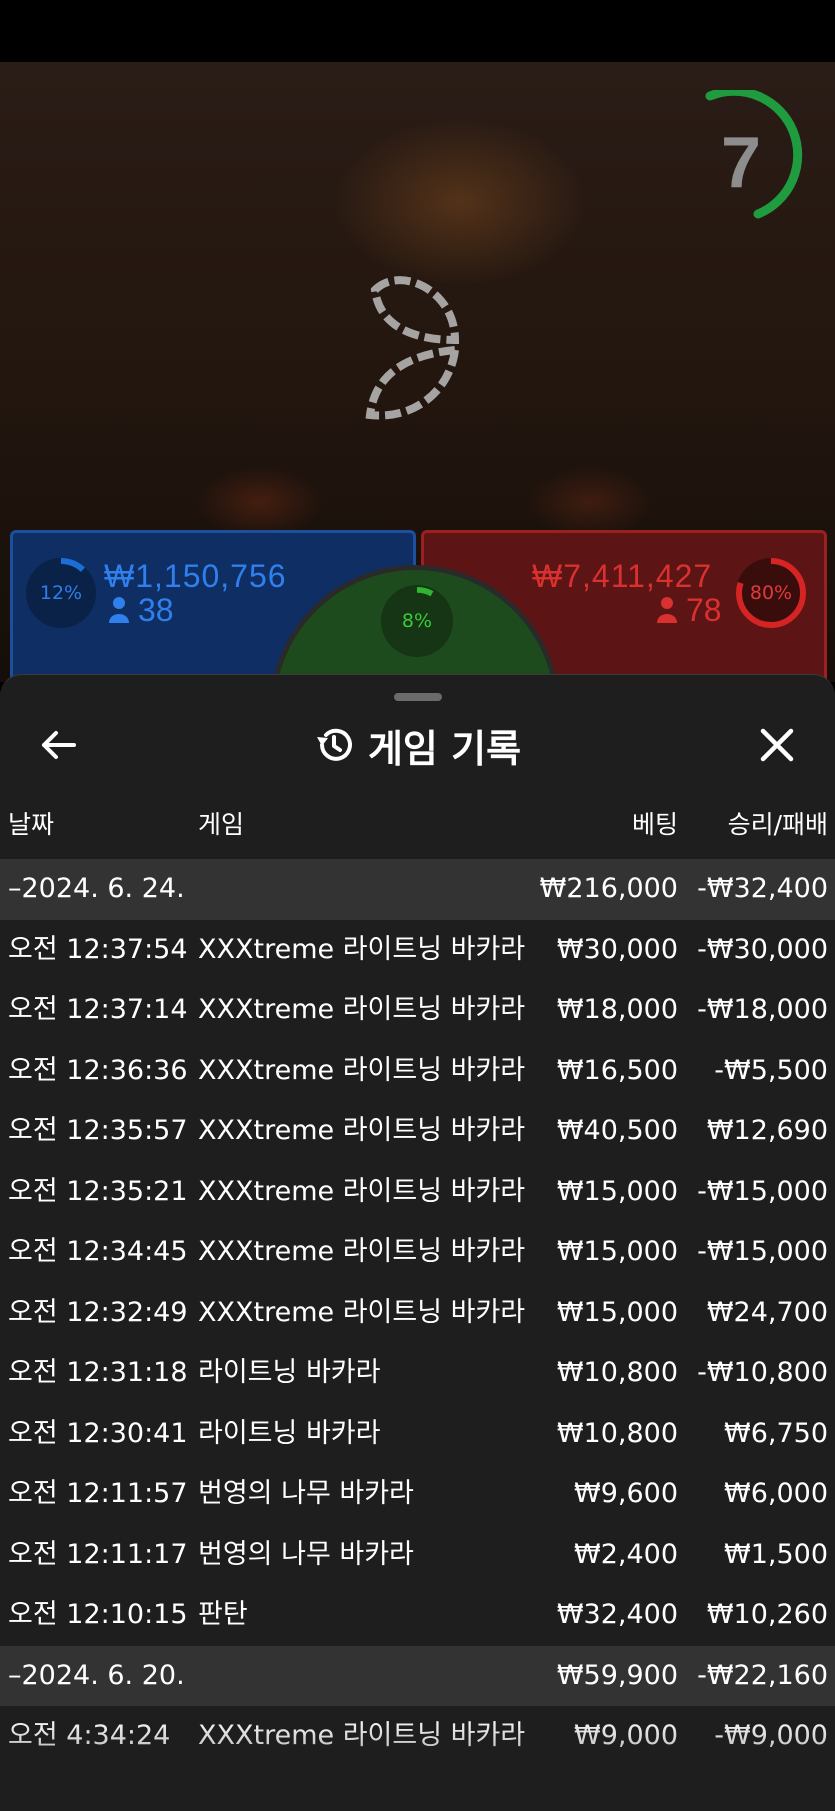  What do you see at coordinates (771, 593) in the screenshot?
I see `banker-percent: 80%` at bounding box center [771, 593].